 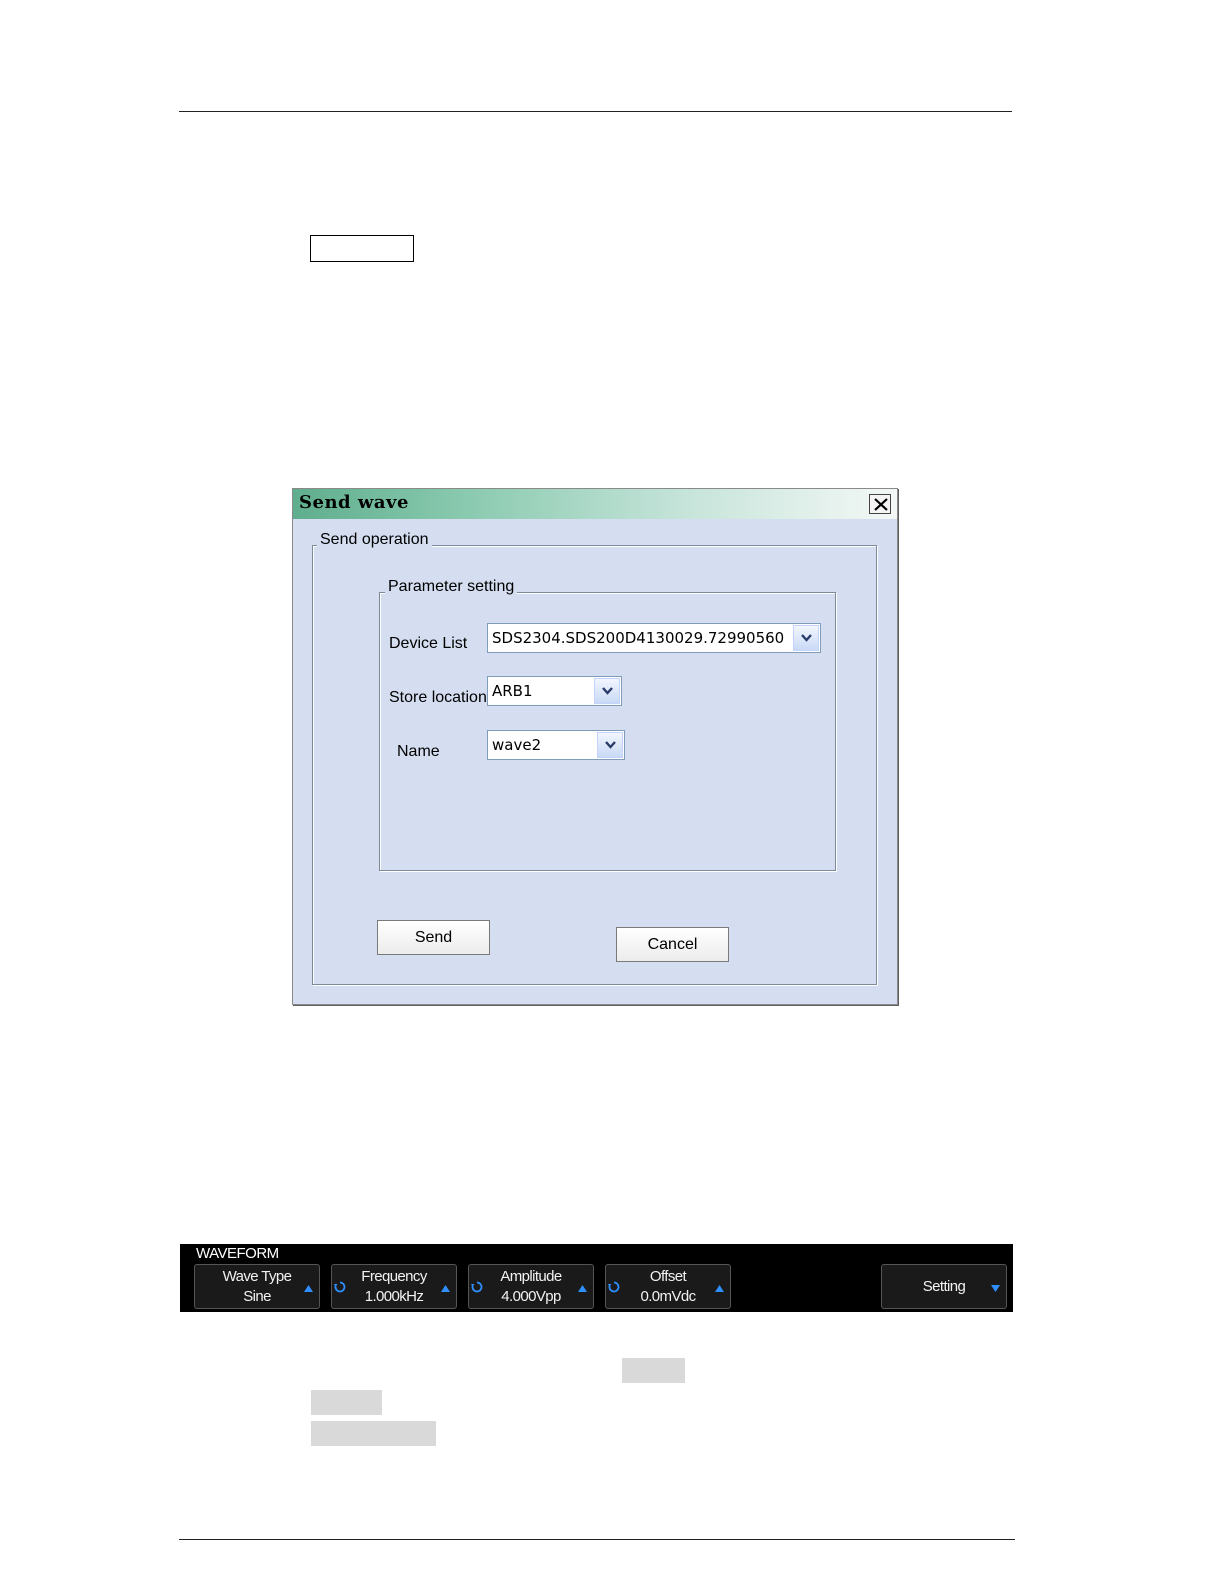 What do you see at coordinates (638, 638) in the screenshot?
I see `device-list-value: SDS2304.SDS200D4130029.72990560` at bounding box center [638, 638].